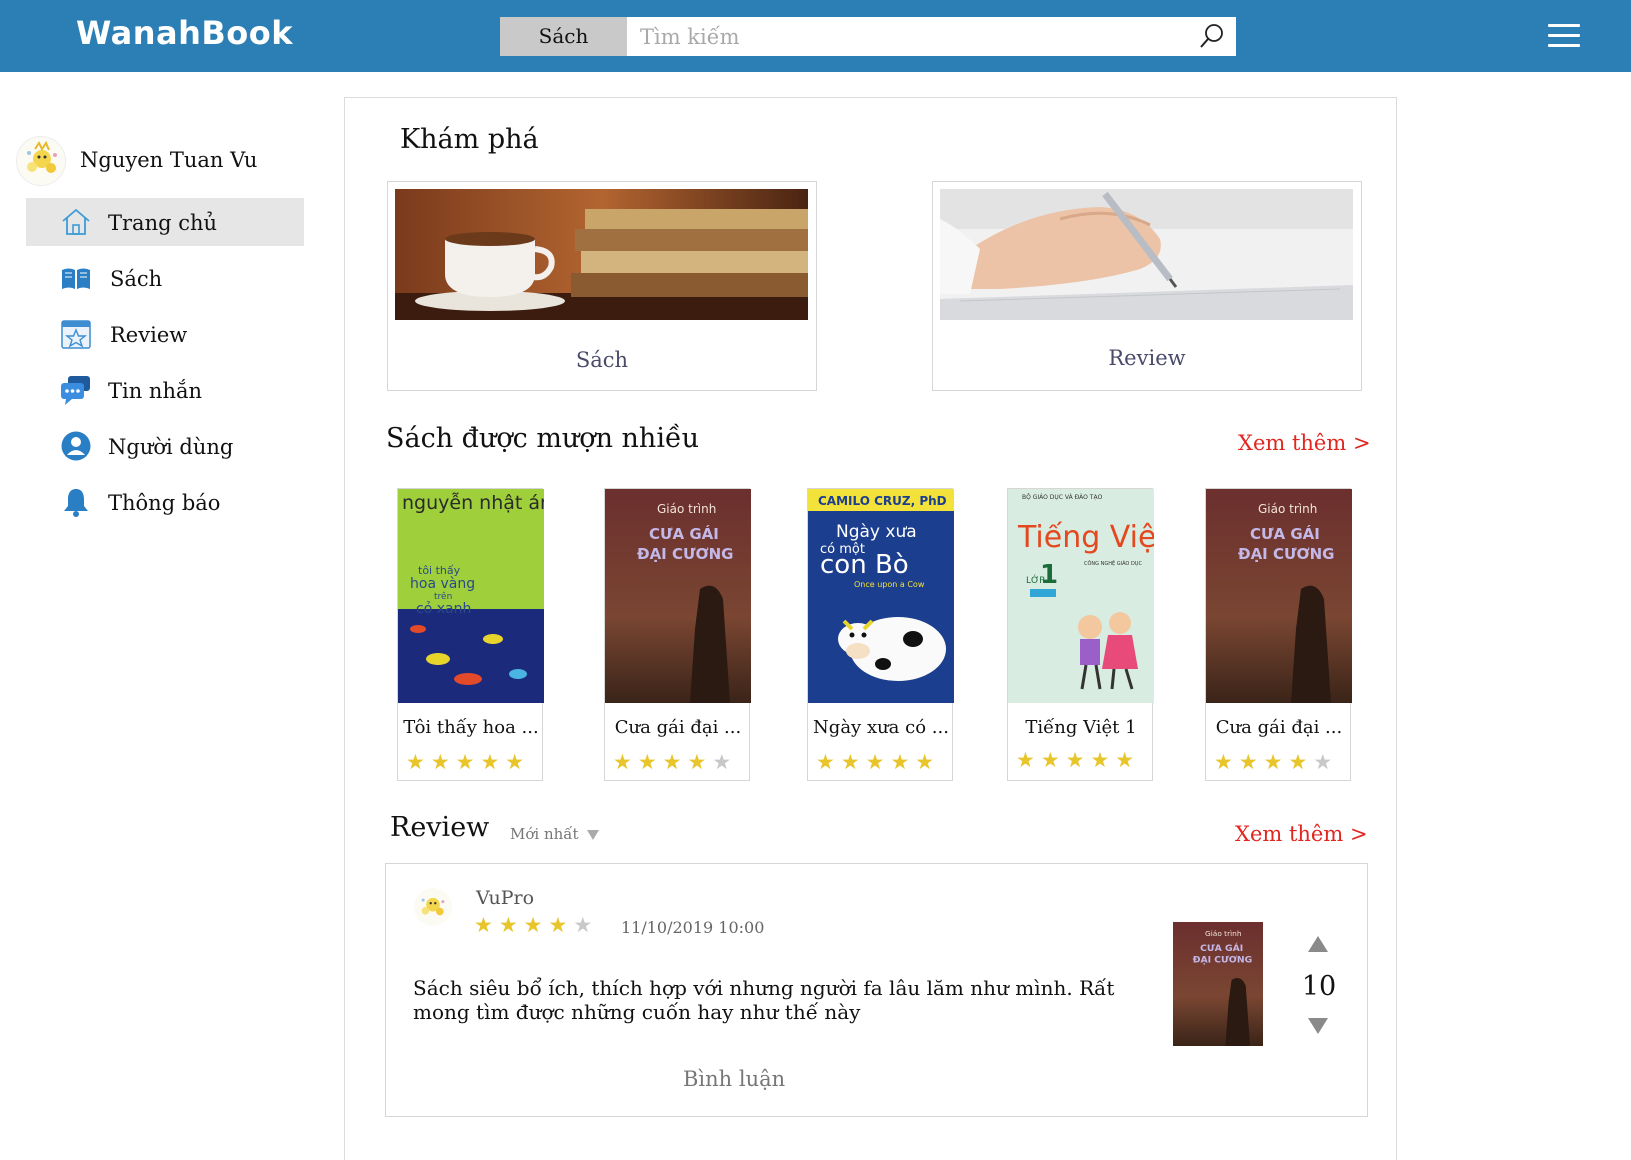  I want to click on svg-text: CAMILO CRUZ, PhD, so click(882, 501).